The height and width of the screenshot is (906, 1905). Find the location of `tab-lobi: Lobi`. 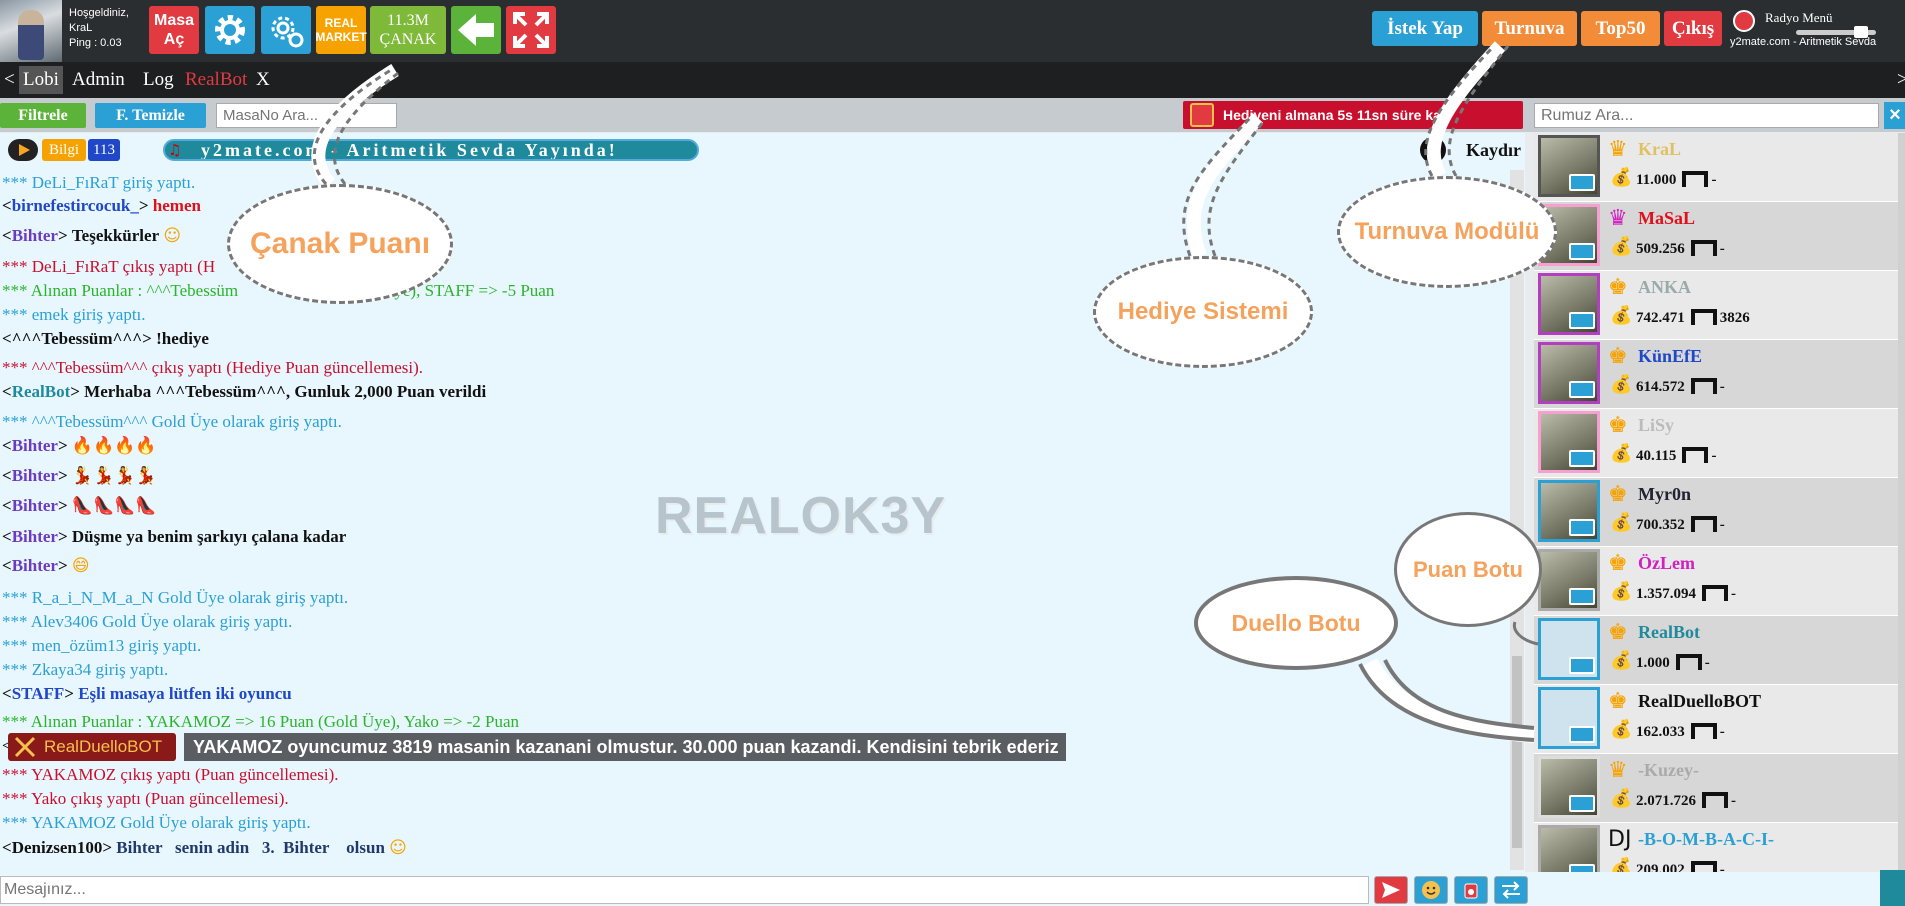

tab-lobi: Lobi is located at coordinates (41, 80).